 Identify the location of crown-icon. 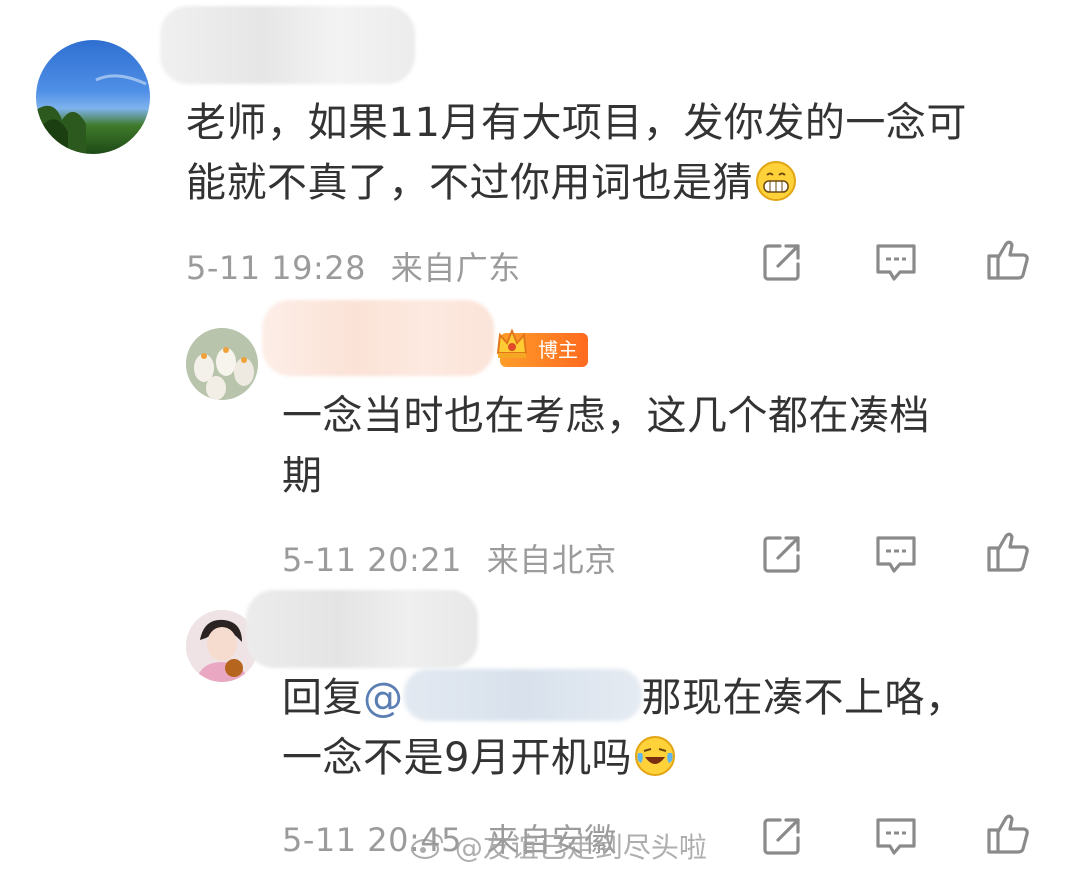
(512, 343).